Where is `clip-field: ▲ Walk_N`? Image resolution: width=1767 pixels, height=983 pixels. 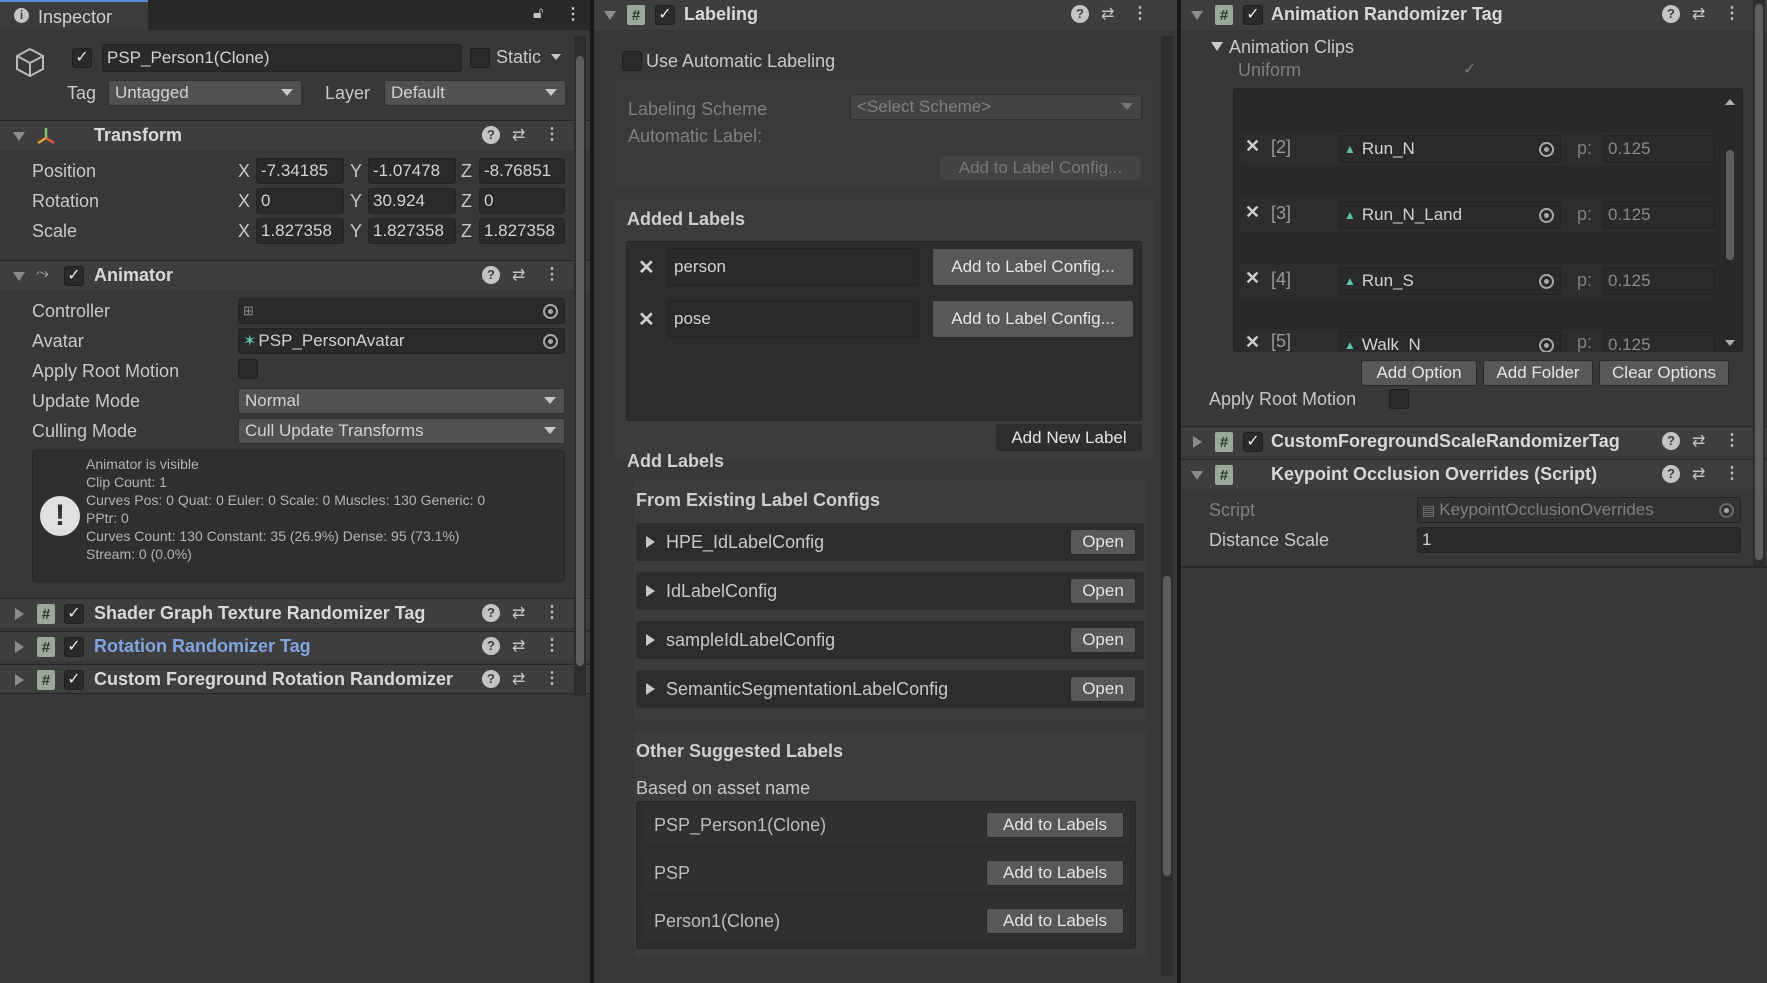 clip-field: ▲ Walk_N is located at coordinates (1450, 341).